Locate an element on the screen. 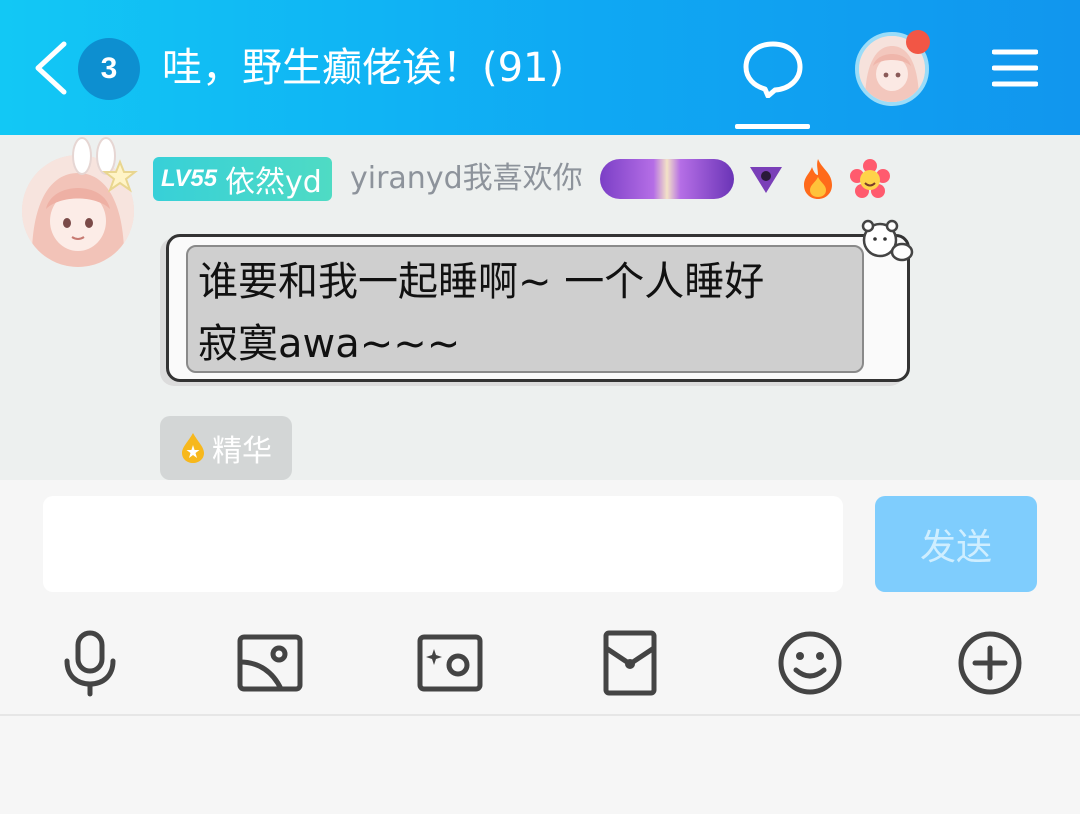 This screenshot has width=1080, height=814. essence-tag: 精华 is located at coordinates (226, 448).